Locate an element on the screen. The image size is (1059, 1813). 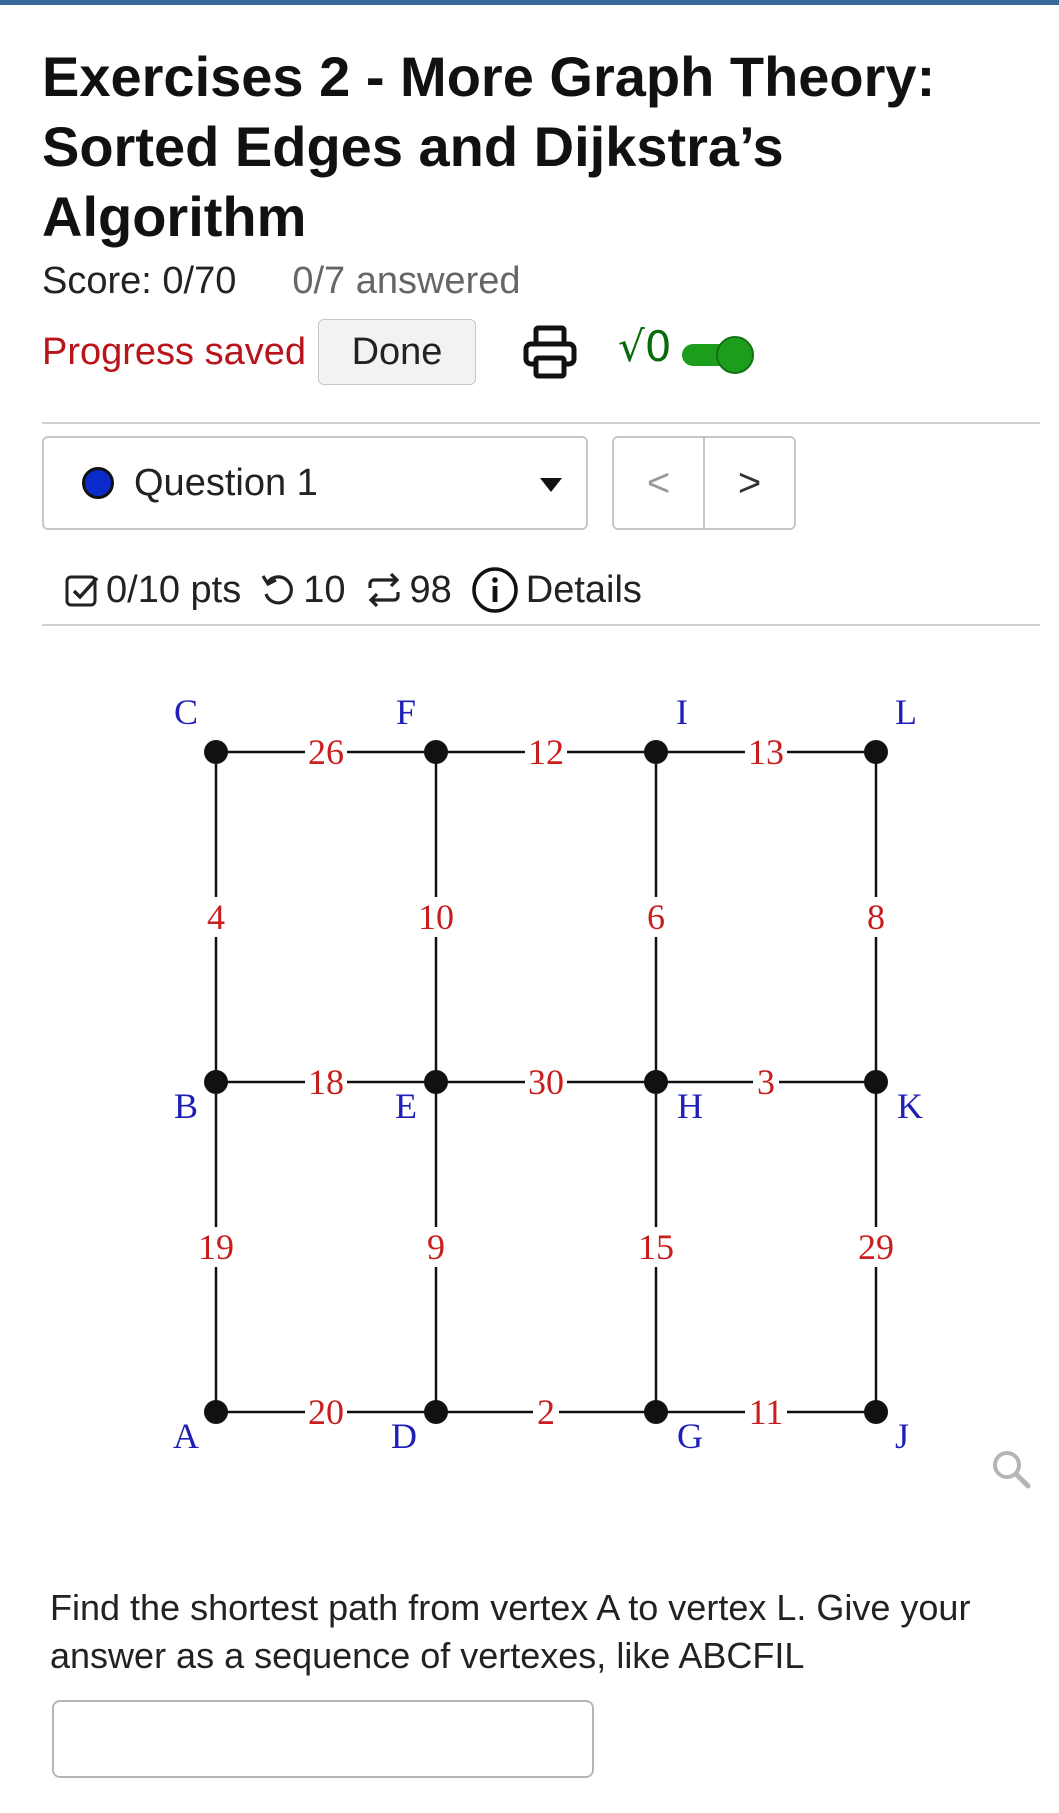
info-icon is located at coordinates (495, 590).